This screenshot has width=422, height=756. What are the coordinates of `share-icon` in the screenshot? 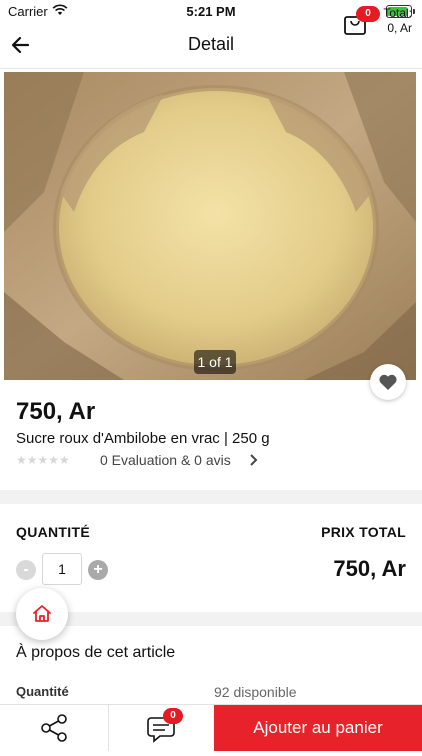 It's located at (54, 728).